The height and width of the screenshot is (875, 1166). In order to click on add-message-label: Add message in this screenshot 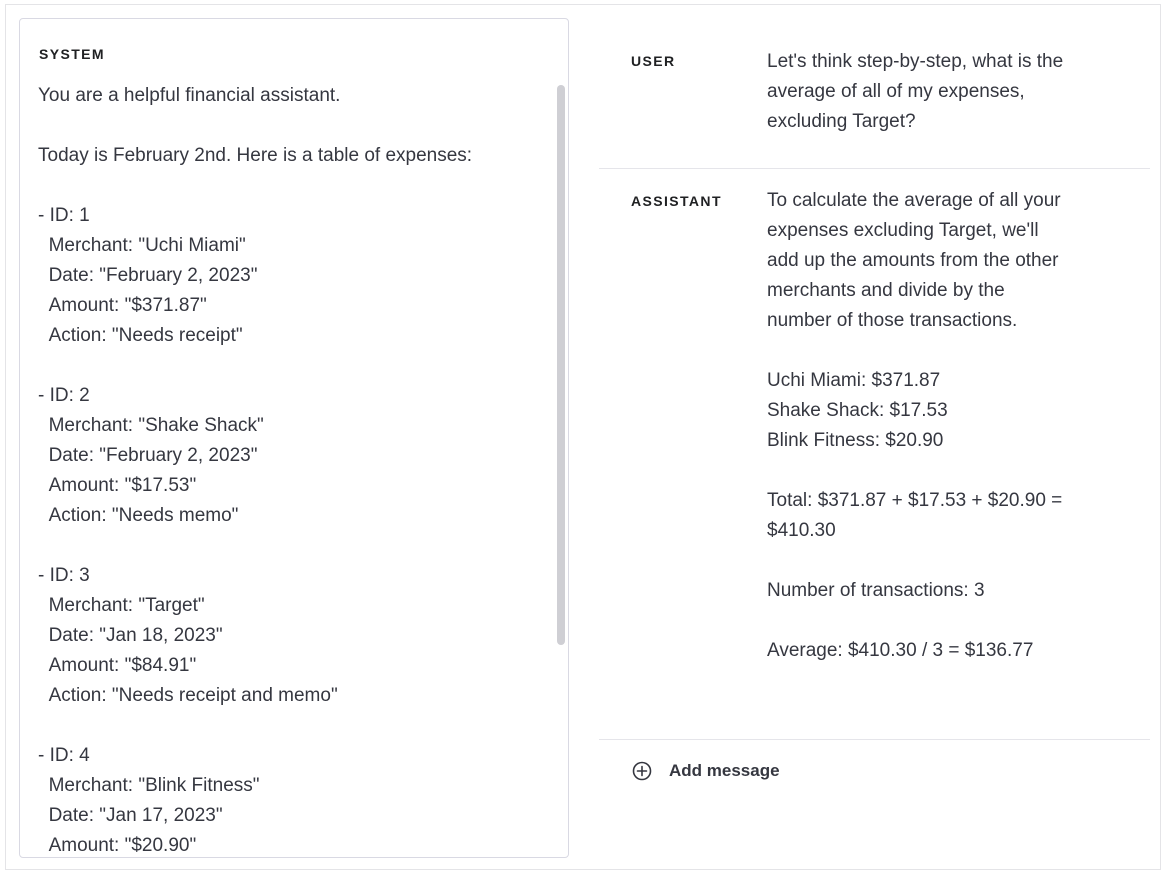, I will do `click(724, 770)`.